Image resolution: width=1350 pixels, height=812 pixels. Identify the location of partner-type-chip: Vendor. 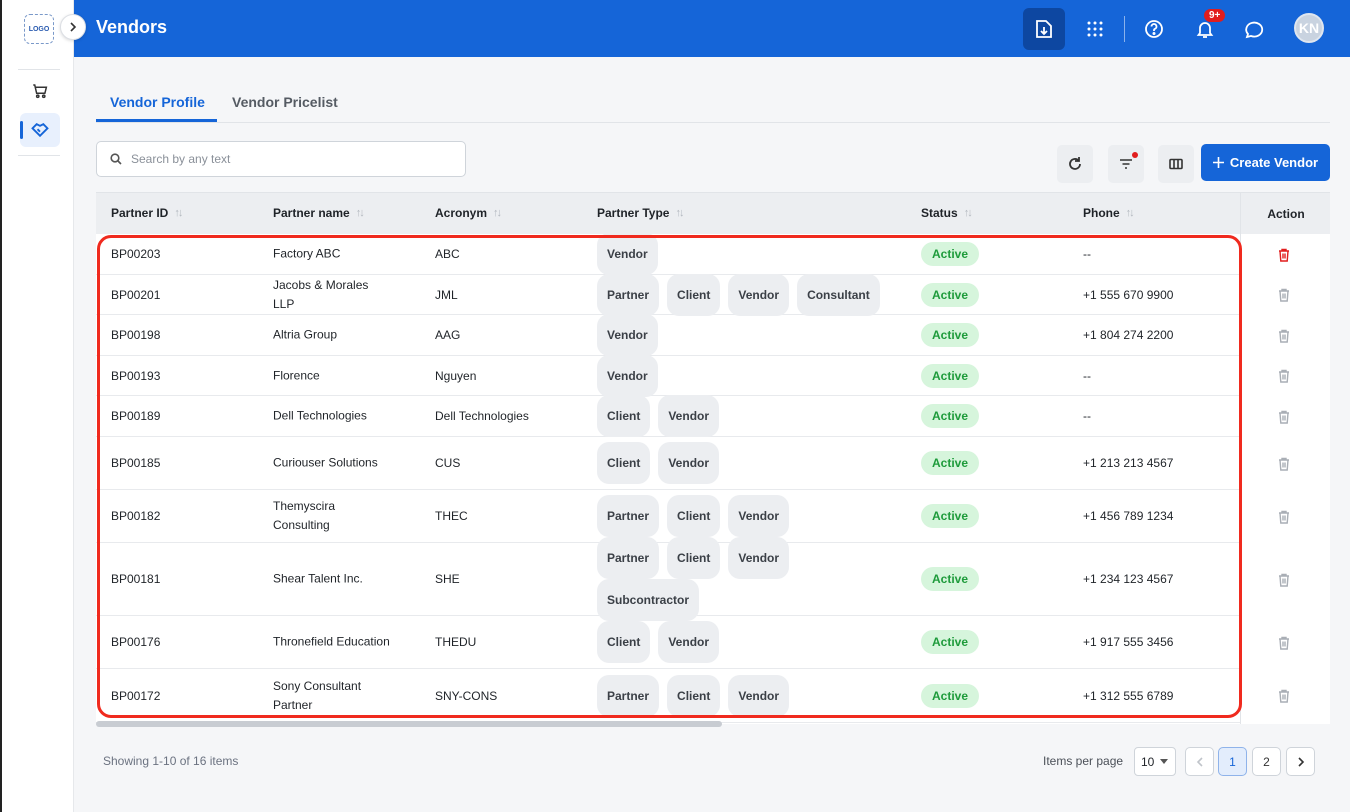
(759, 516).